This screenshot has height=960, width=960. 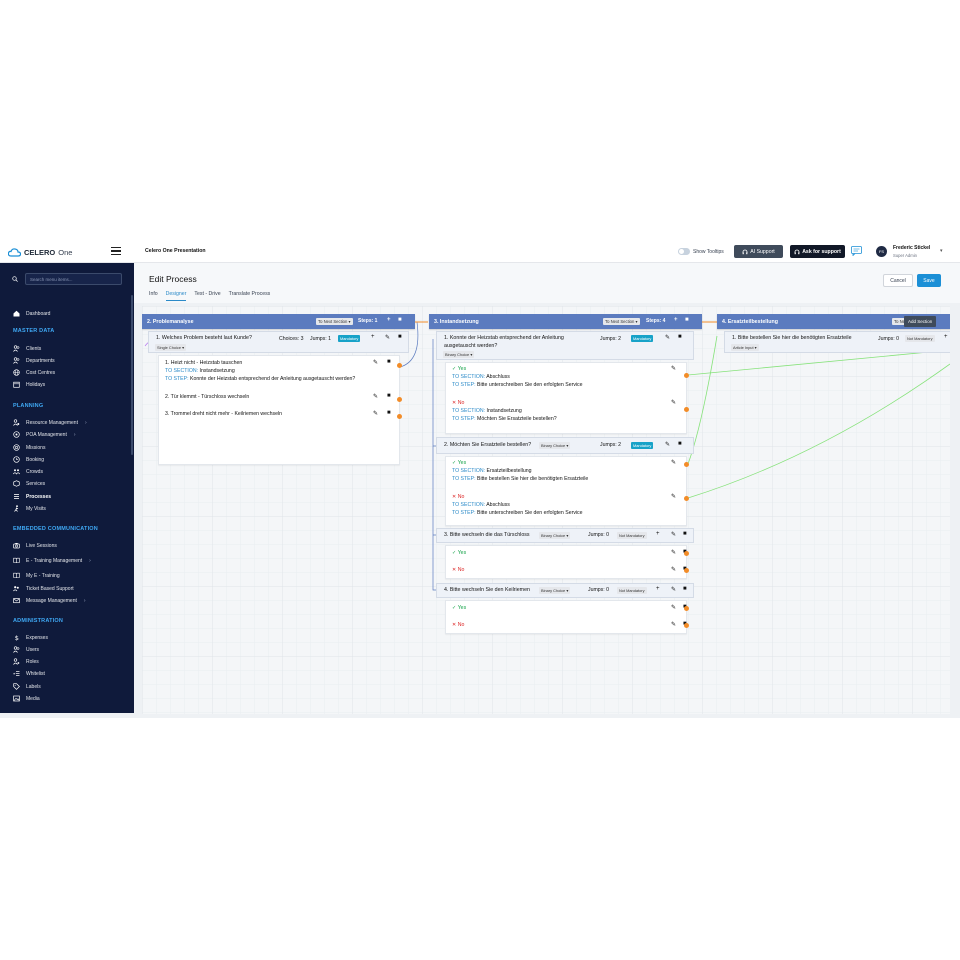 What do you see at coordinates (26, 698) in the screenshot?
I see `sidebar-item-media: Media` at bounding box center [26, 698].